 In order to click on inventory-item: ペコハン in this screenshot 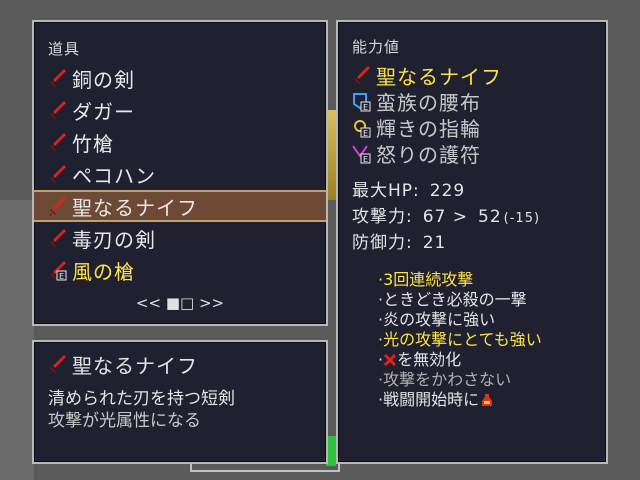, I will do `click(180, 174)`.